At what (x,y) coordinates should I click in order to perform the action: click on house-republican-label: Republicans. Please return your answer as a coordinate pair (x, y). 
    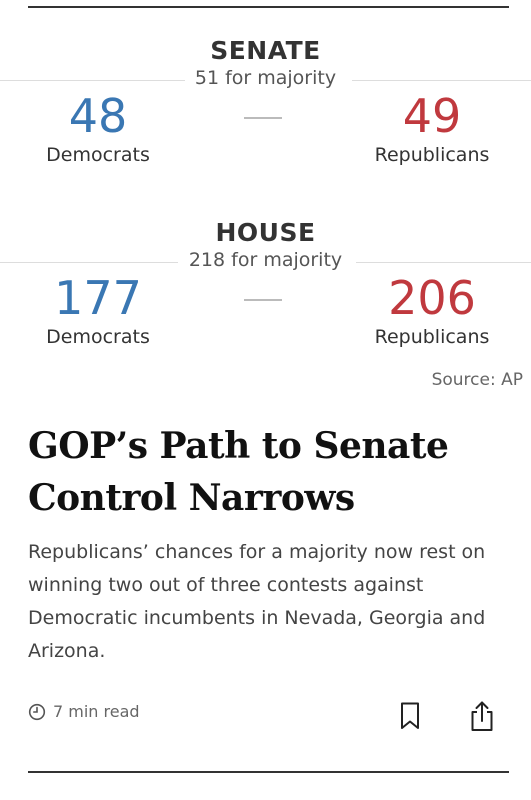
    Looking at the image, I should click on (432, 337).